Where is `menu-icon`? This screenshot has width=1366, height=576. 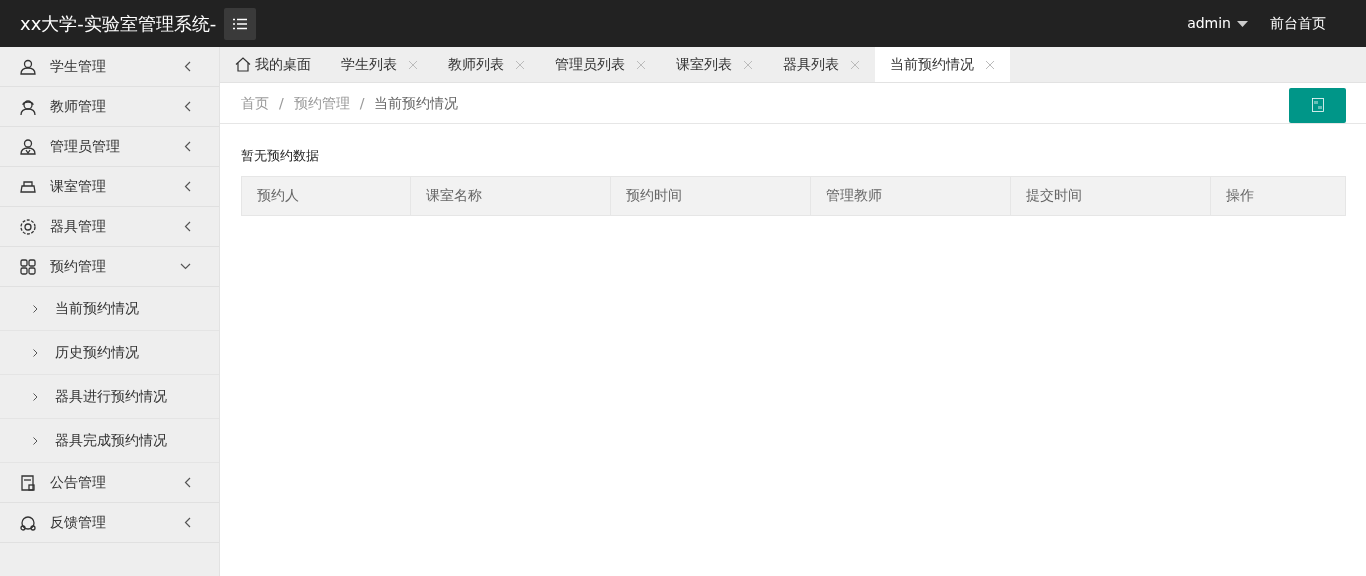
menu-icon is located at coordinates (240, 23).